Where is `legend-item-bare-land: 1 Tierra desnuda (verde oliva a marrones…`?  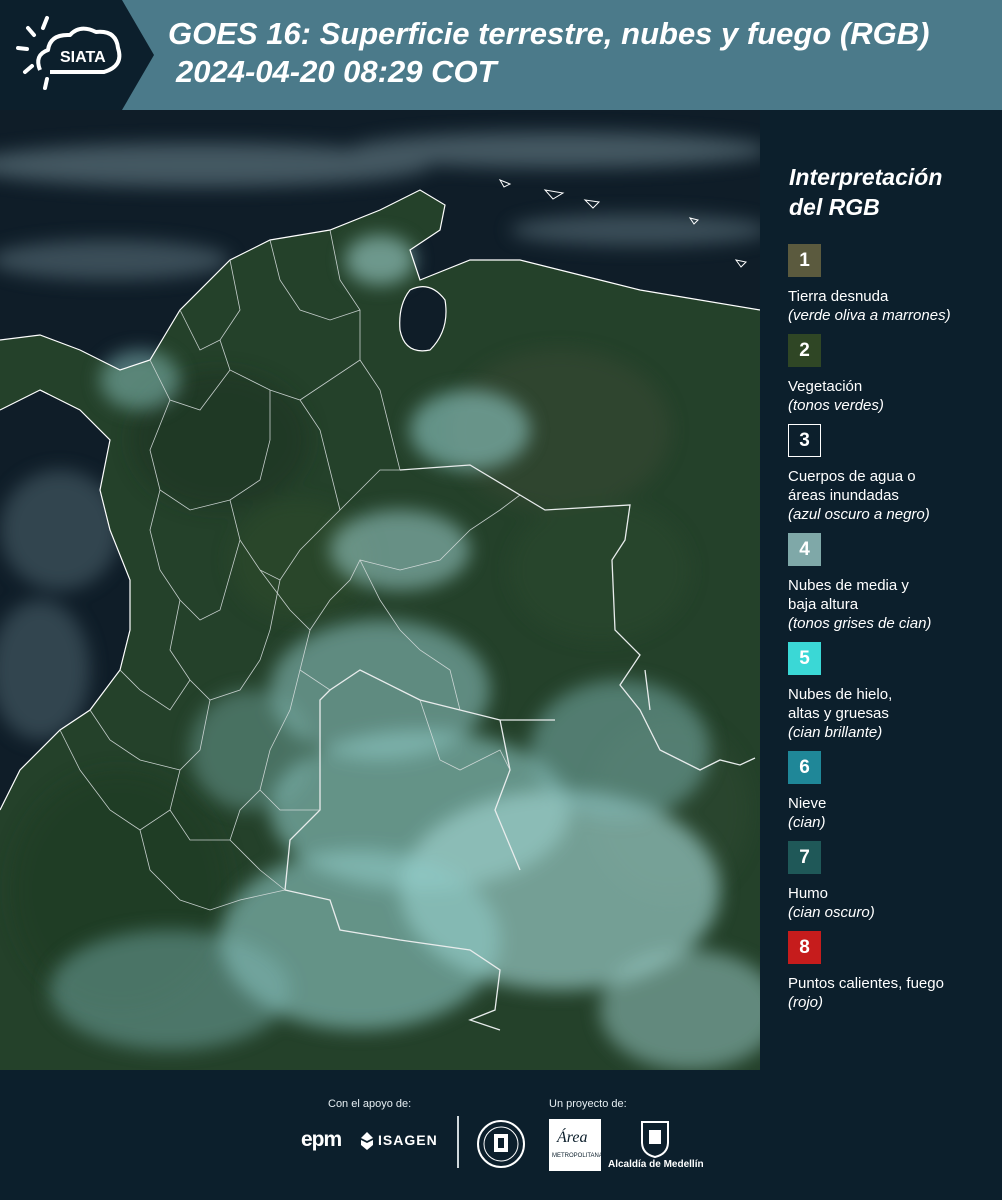
legend-item-bare-land: 1 Tierra desnuda (verde oliva a marrones… is located at coordinates (893, 284).